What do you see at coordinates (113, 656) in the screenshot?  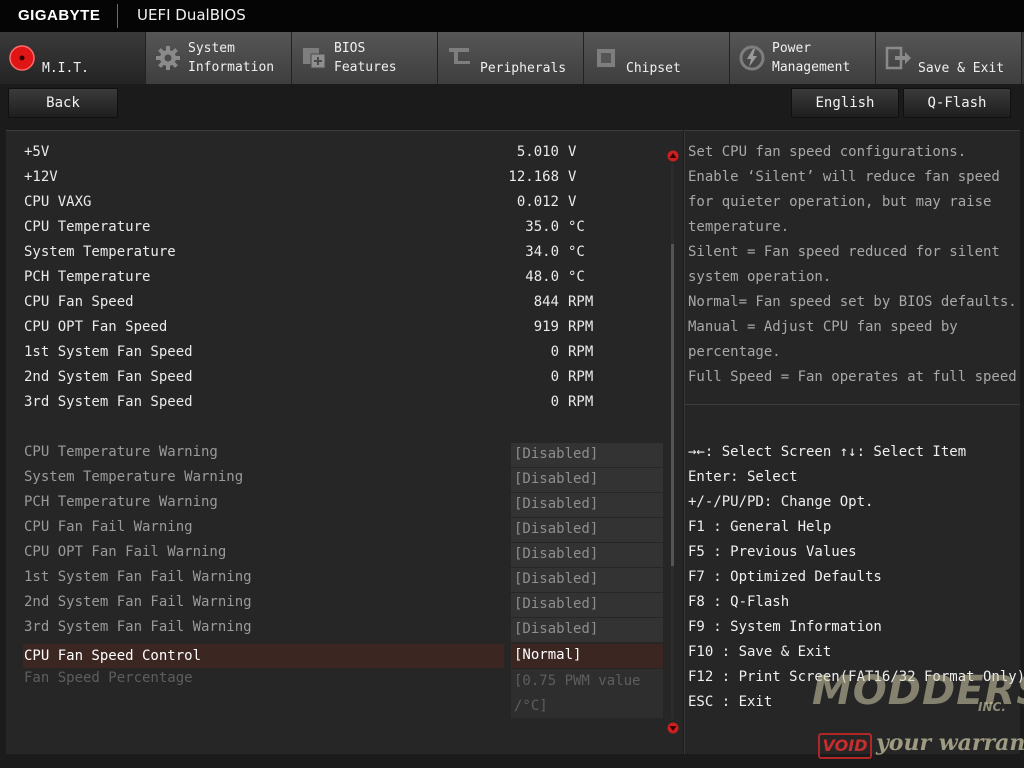 I see `setting-label: CPU Fan Speed Control` at bounding box center [113, 656].